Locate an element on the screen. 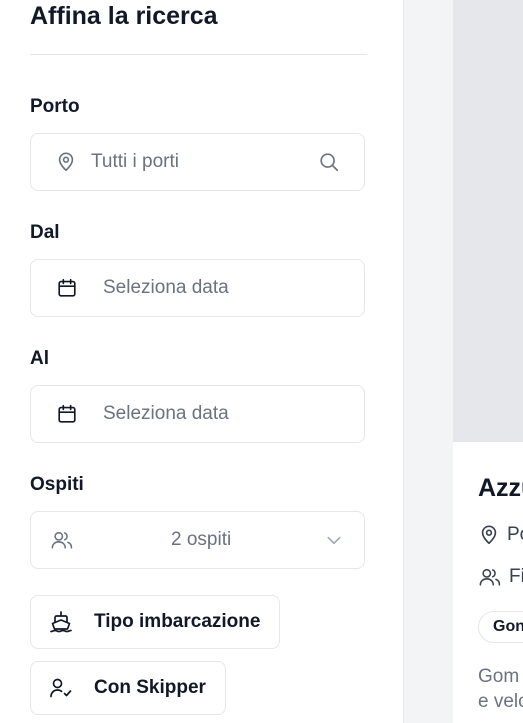  listing-location: Po is located at coordinates (500, 535).